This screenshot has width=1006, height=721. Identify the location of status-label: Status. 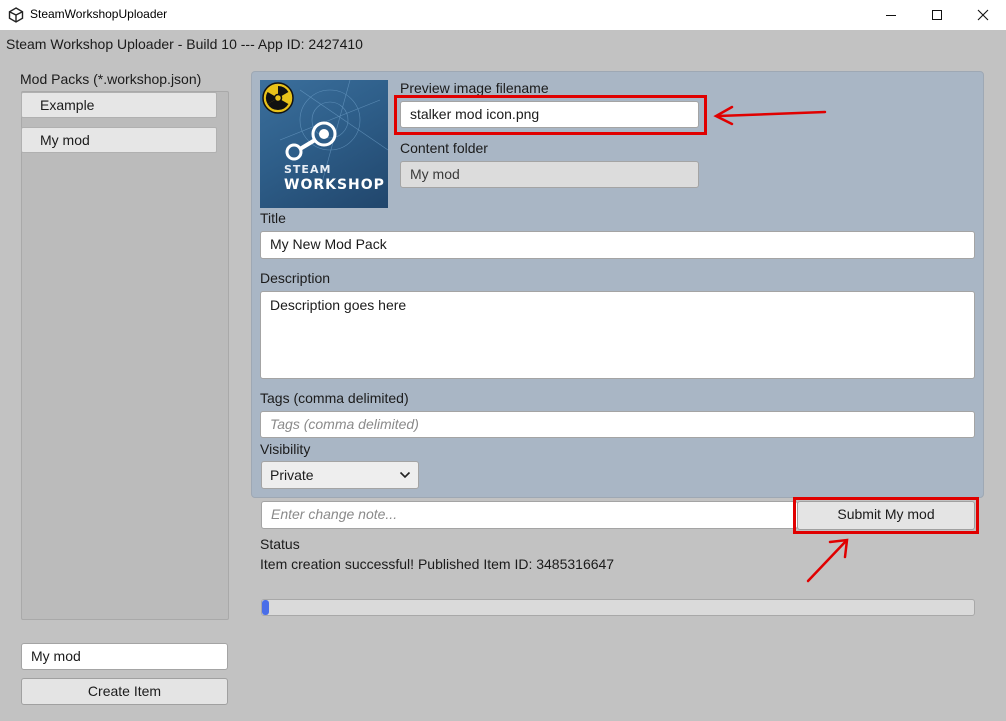
(280, 544).